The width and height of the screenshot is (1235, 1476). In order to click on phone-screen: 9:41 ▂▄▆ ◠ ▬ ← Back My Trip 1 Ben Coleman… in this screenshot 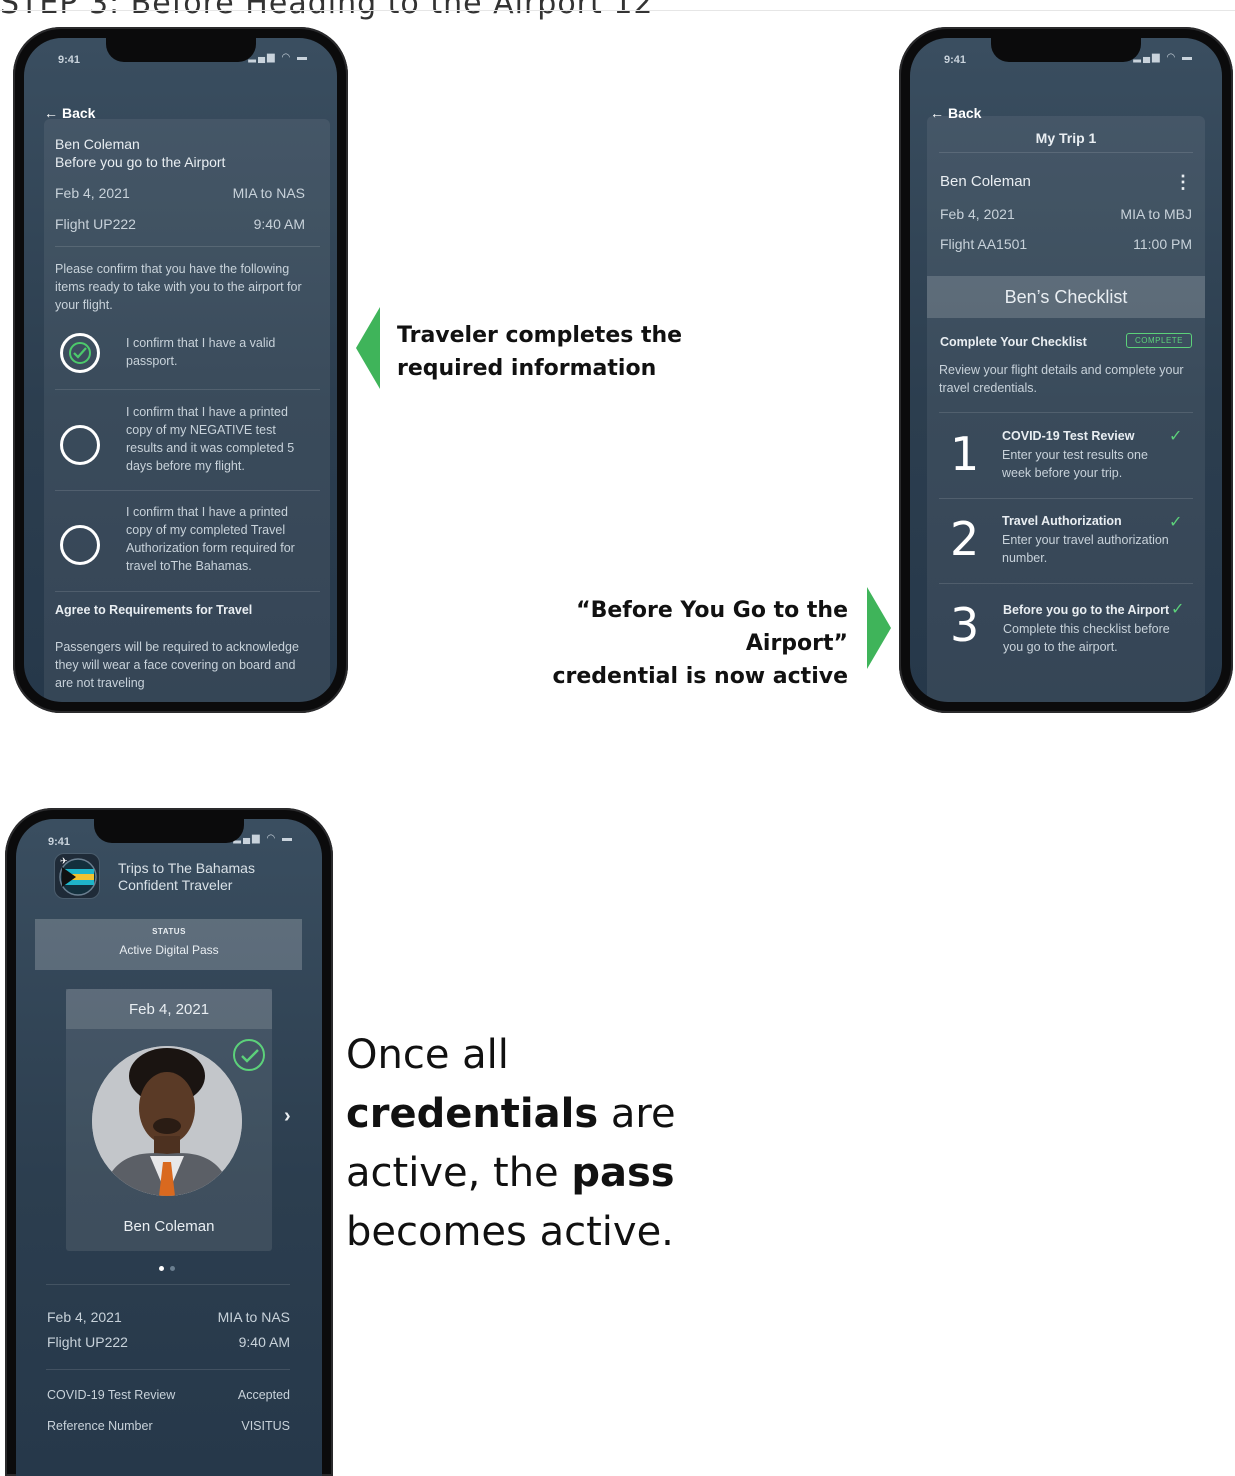, I will do `click(1066, 370)`.